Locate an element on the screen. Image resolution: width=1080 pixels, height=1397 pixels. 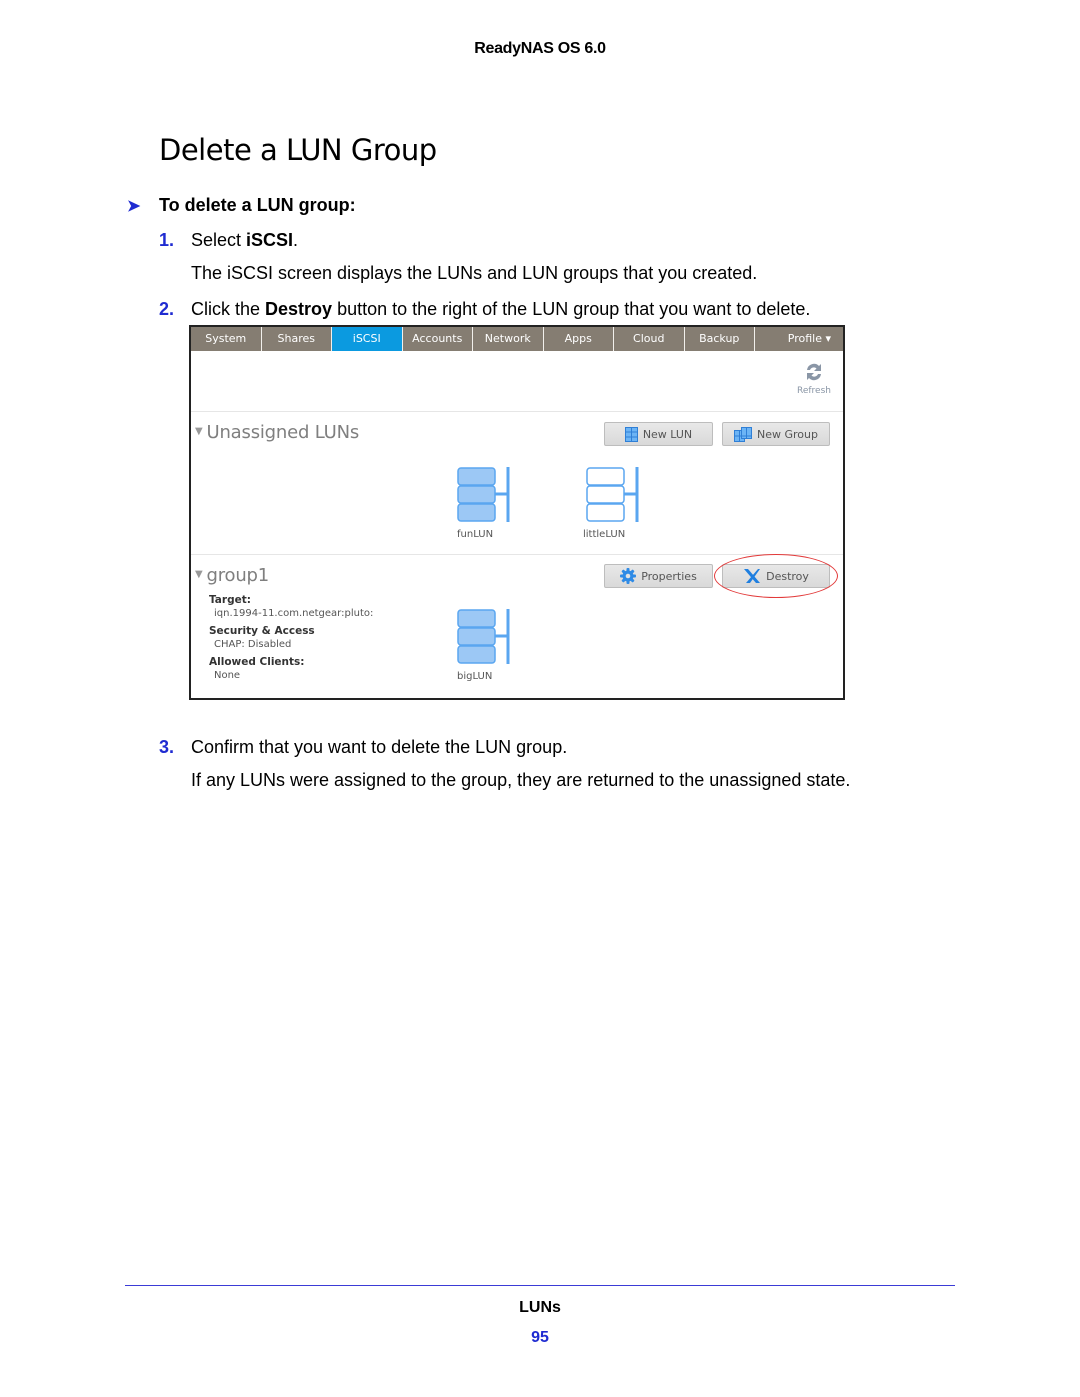
procedure-heading: ➤ To delete a LUN group: is located at coordinates (241, 205).